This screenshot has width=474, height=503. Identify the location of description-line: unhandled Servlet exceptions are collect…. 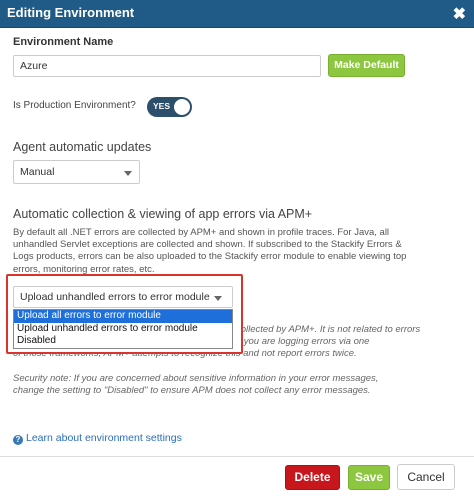
(207, 245).